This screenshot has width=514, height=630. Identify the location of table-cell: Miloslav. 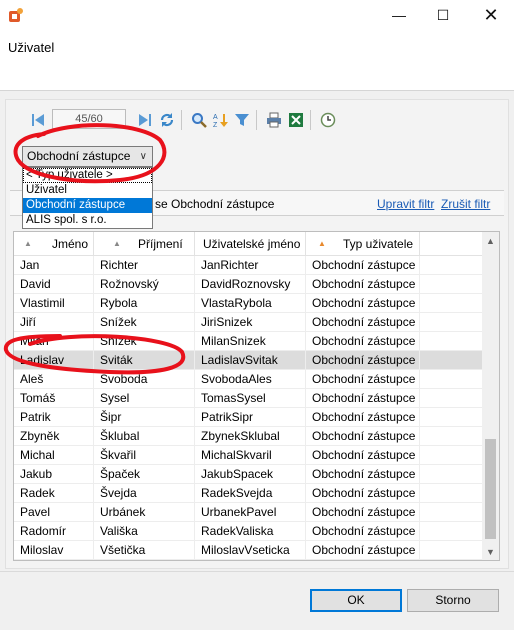
(54, 550).